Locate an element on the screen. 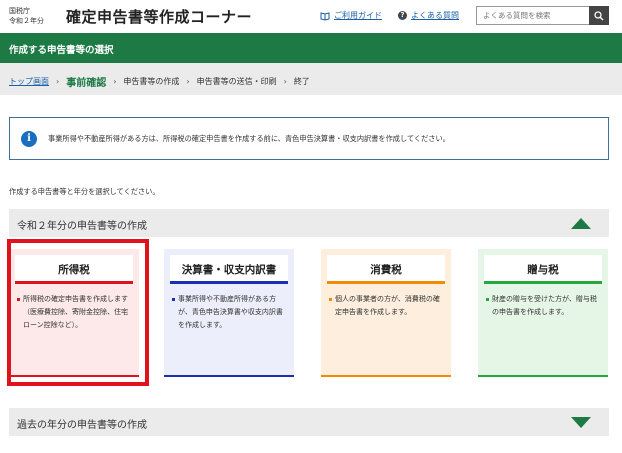  agency-name: 国税庁 is located at coordinates (19, 11).